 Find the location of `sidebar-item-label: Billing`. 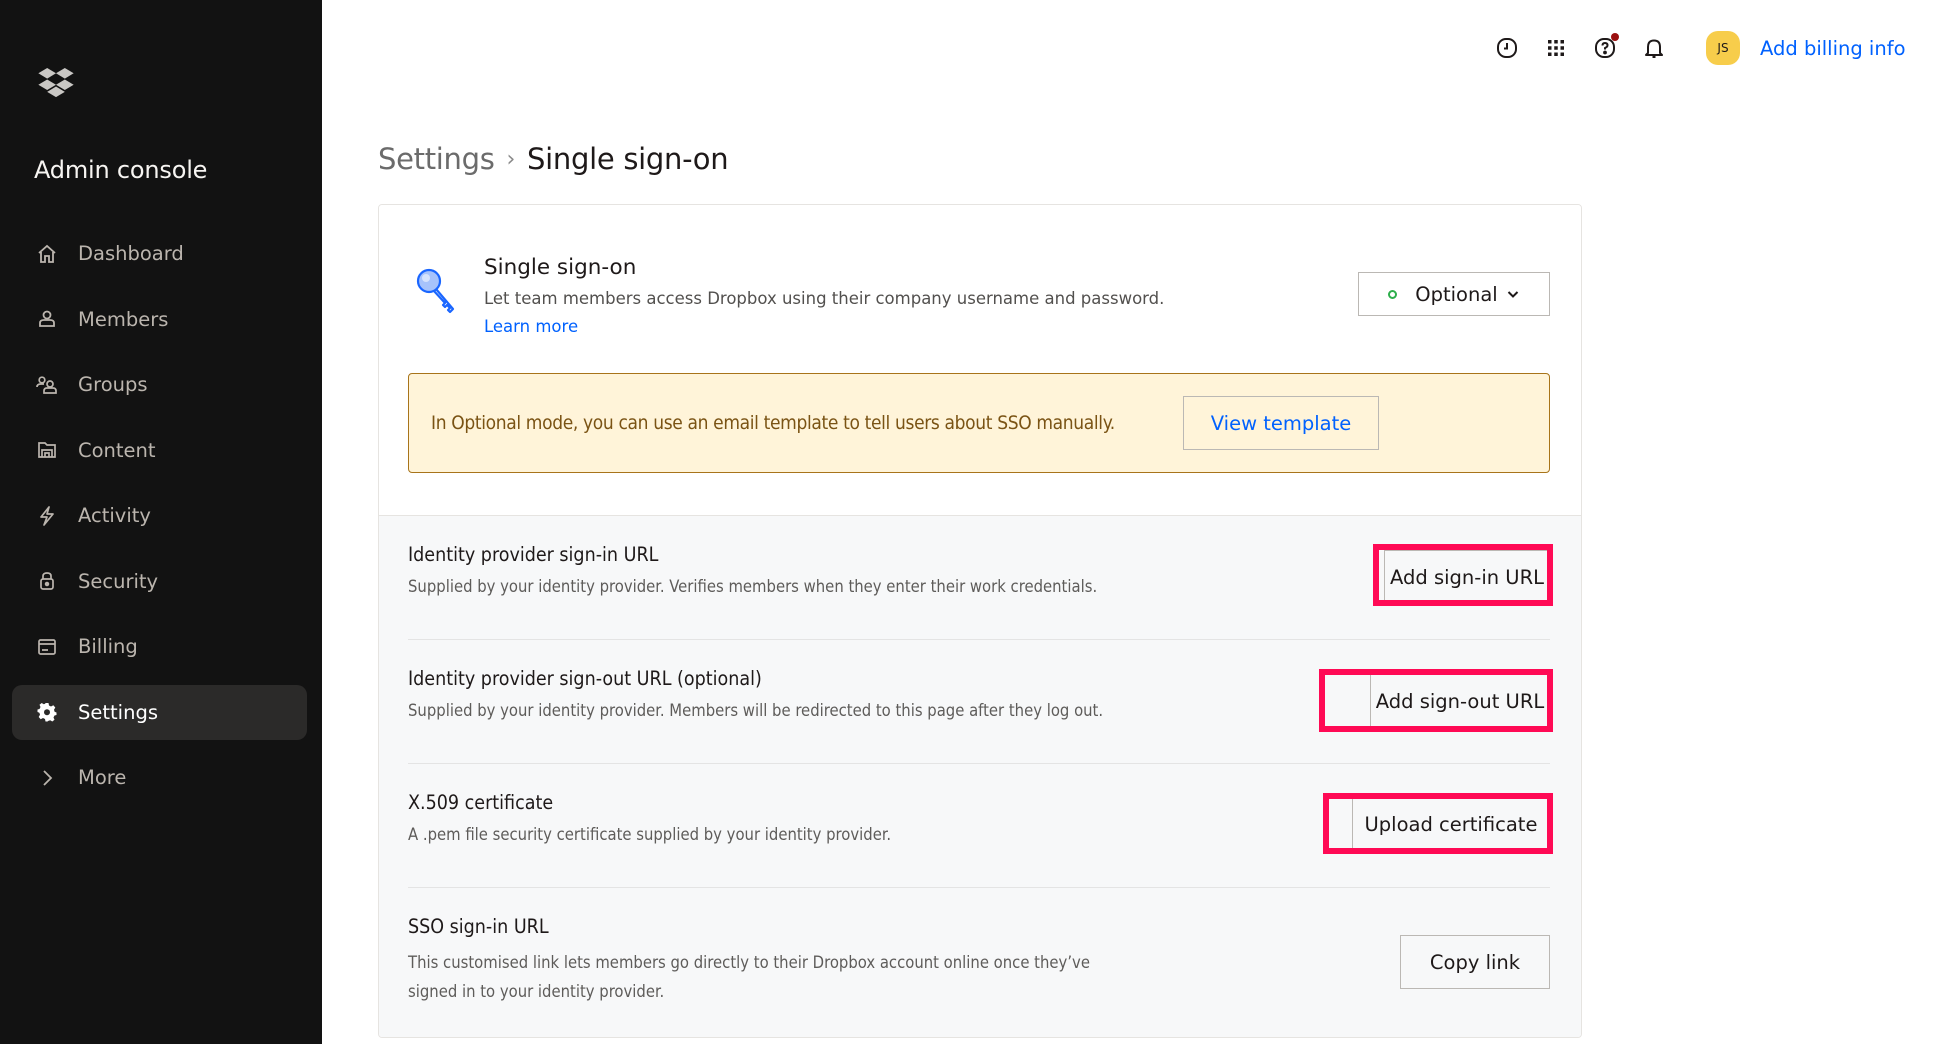

sidebar-item-label: Billing is located at coordinates (108, 646).